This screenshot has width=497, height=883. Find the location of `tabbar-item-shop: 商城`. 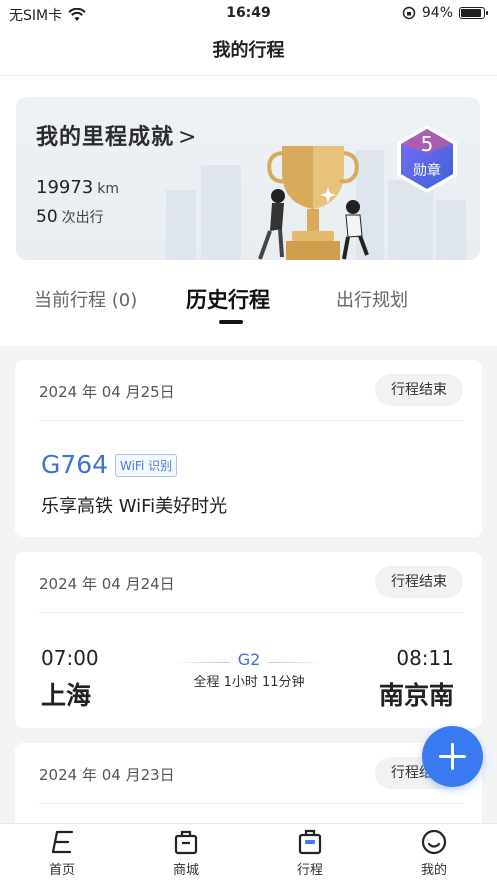

tabbar-item-shop: 商城 is located at coordinates (186, 853).